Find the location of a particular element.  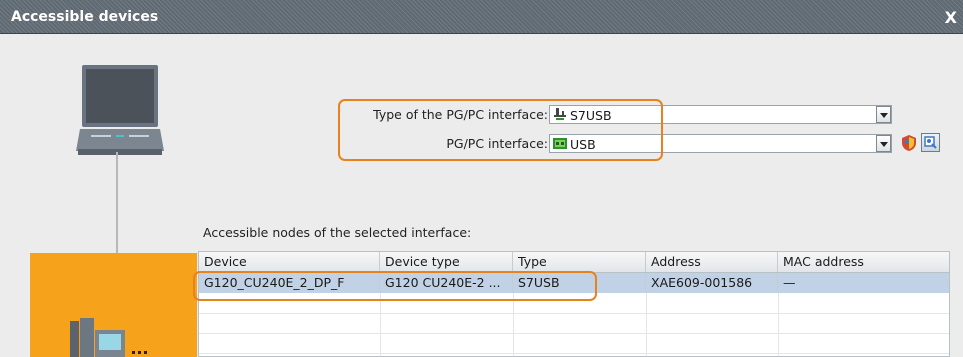

shield-icon is located at coordinates (909, 143).